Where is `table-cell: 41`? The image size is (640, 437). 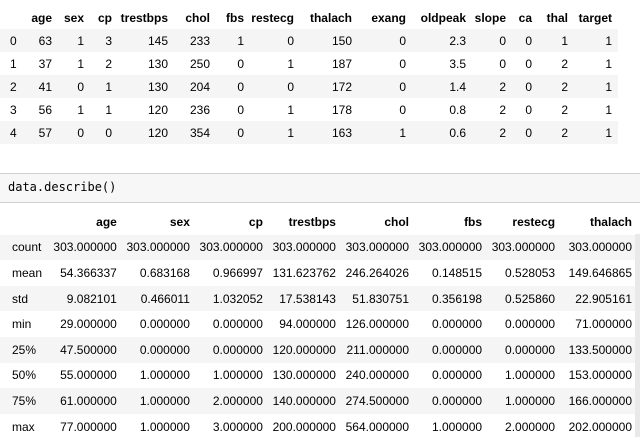
table-cell: 41 is located at coordinates (45, 86).